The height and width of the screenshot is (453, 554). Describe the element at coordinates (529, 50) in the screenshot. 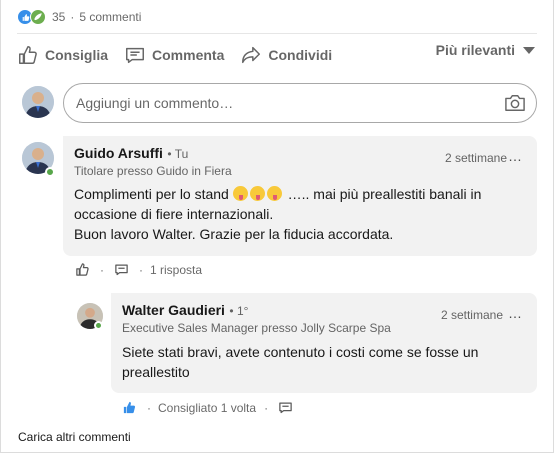

I see `caret-down-icon` at that location.